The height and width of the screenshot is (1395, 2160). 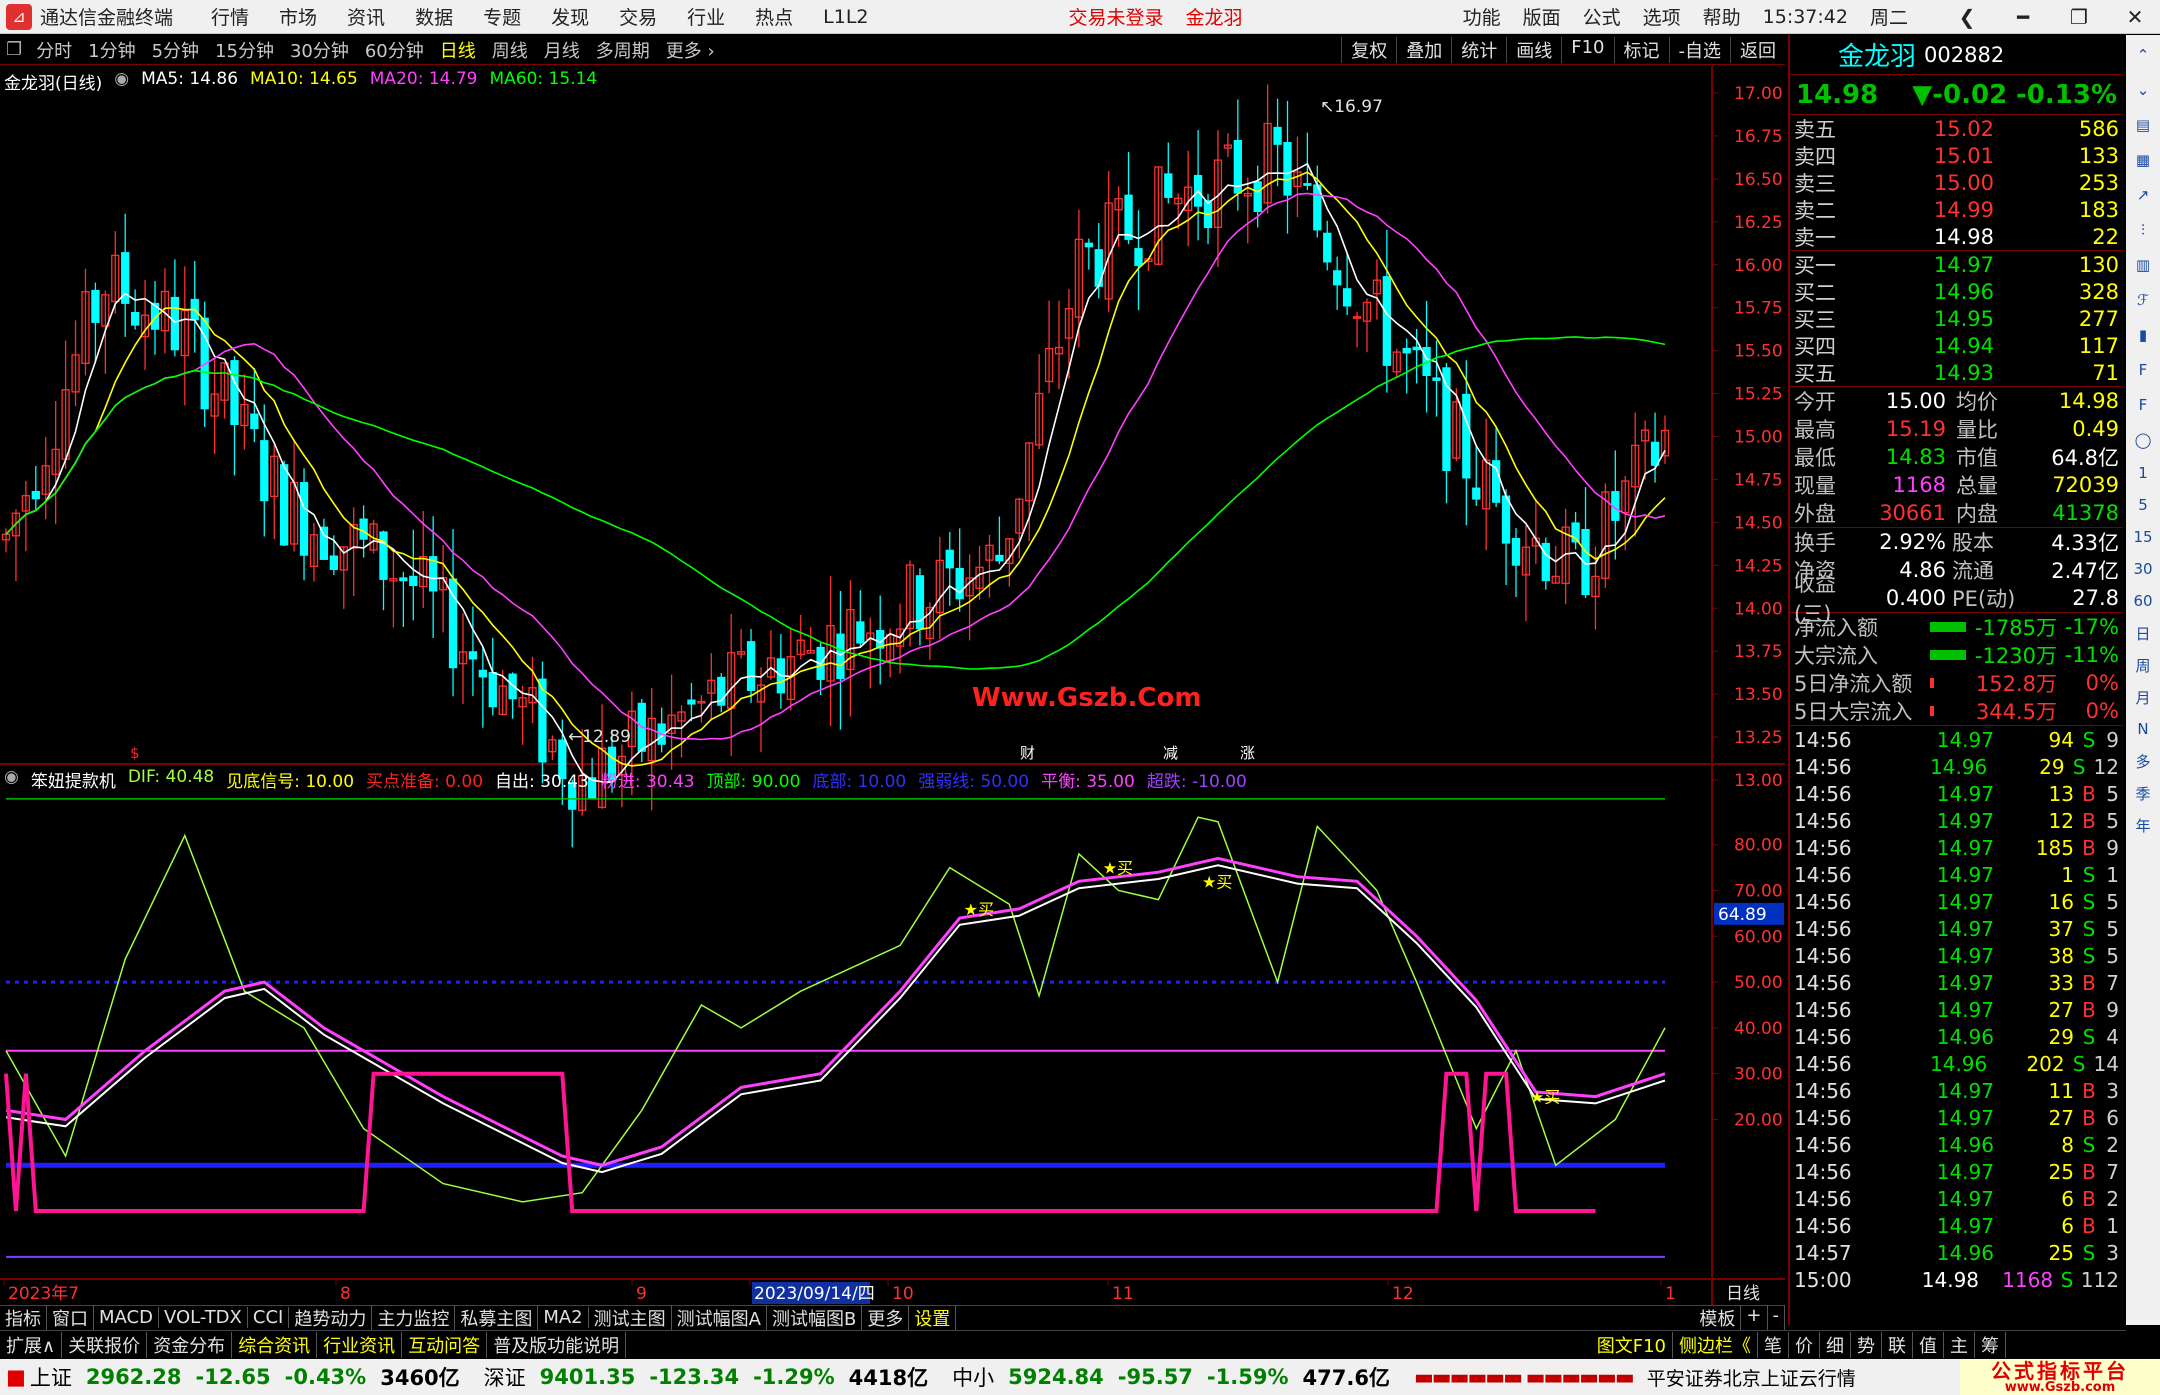 What do you see at coordinates (445, 1344) in the screenshot?
I see `ext-tab-5: 互动问答` at bounding box center [445, 1344].